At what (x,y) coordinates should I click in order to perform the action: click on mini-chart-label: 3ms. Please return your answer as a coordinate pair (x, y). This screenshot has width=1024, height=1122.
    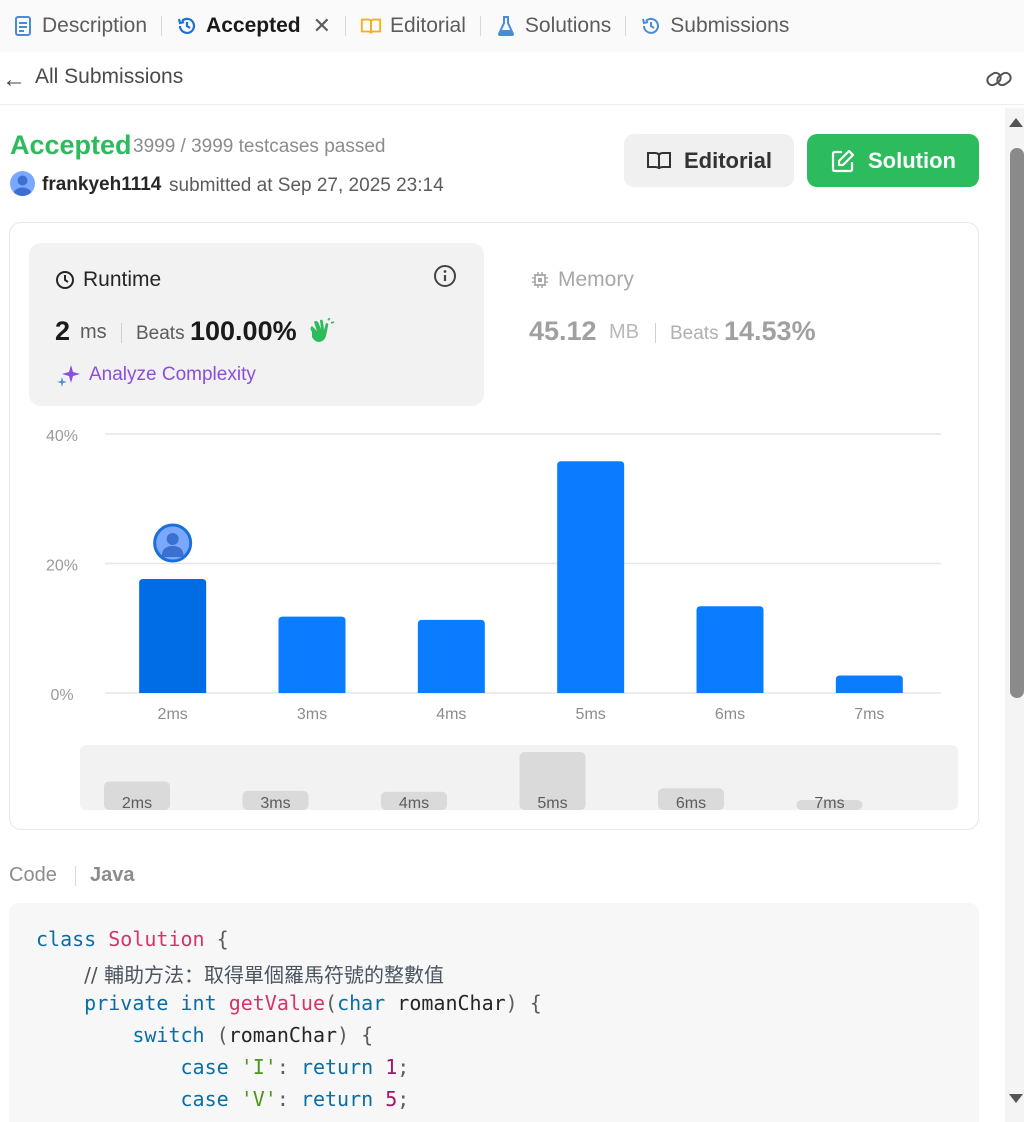
    Looking at the image, I should click on (275, 803).